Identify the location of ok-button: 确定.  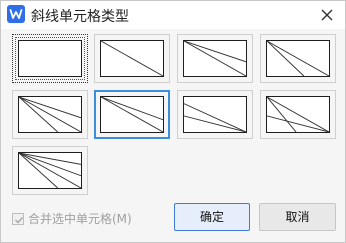
(212, 217).